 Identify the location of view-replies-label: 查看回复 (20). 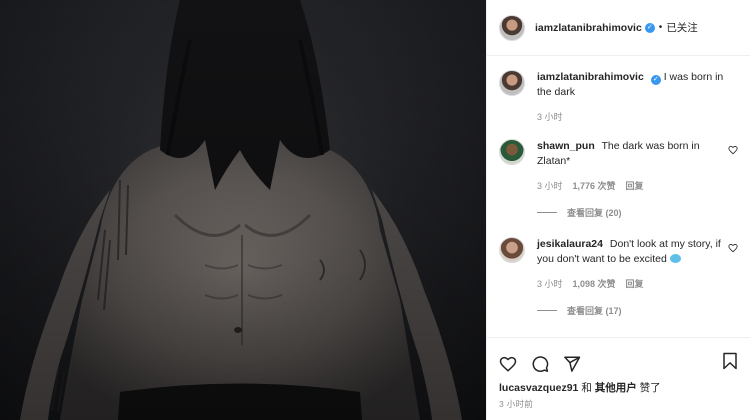
(594, 213).